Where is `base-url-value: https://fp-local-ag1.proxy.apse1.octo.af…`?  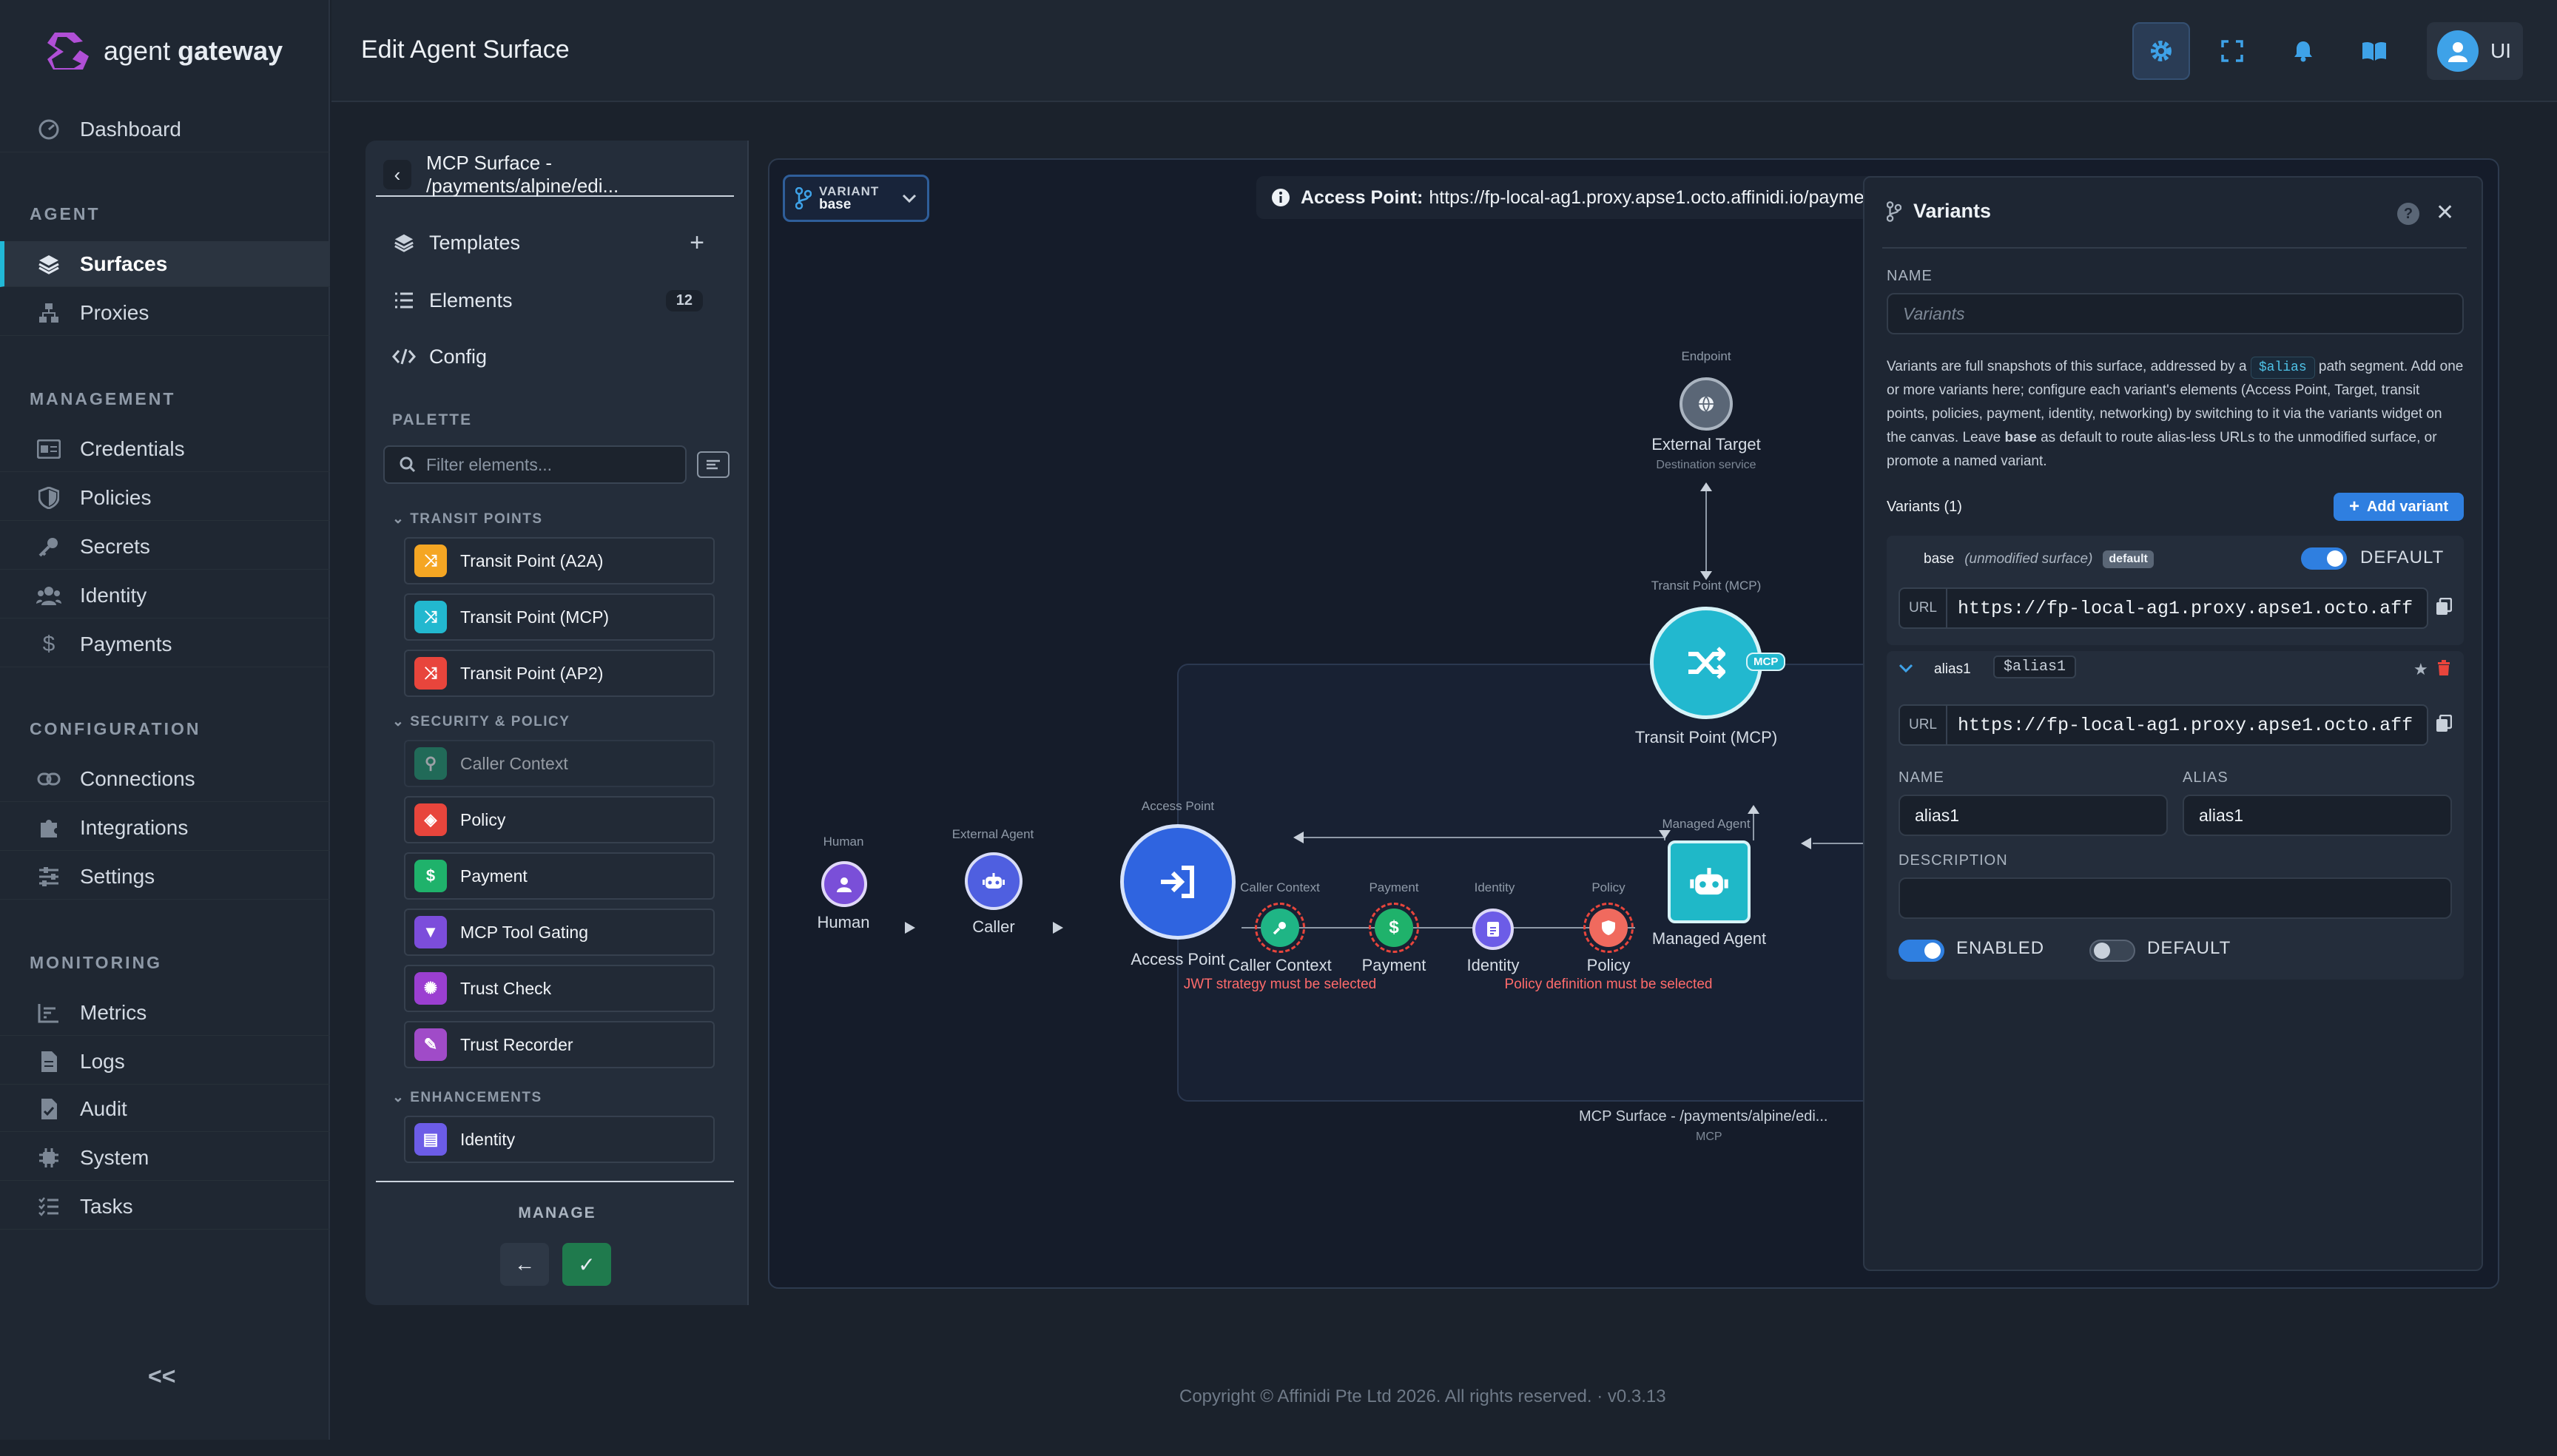 base-url-value: https://fp-local-ag1.proxy.apse1.octo.af… is located at coordinates (2186, 608).